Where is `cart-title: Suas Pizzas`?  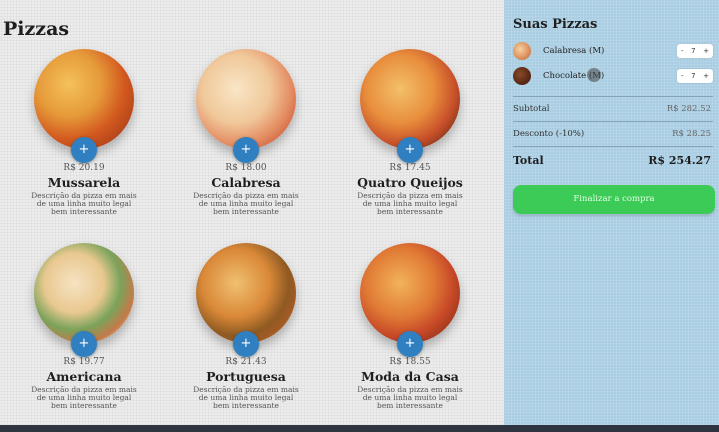 cart-title: Suas Pizzas is located at coordinates (555, 24).